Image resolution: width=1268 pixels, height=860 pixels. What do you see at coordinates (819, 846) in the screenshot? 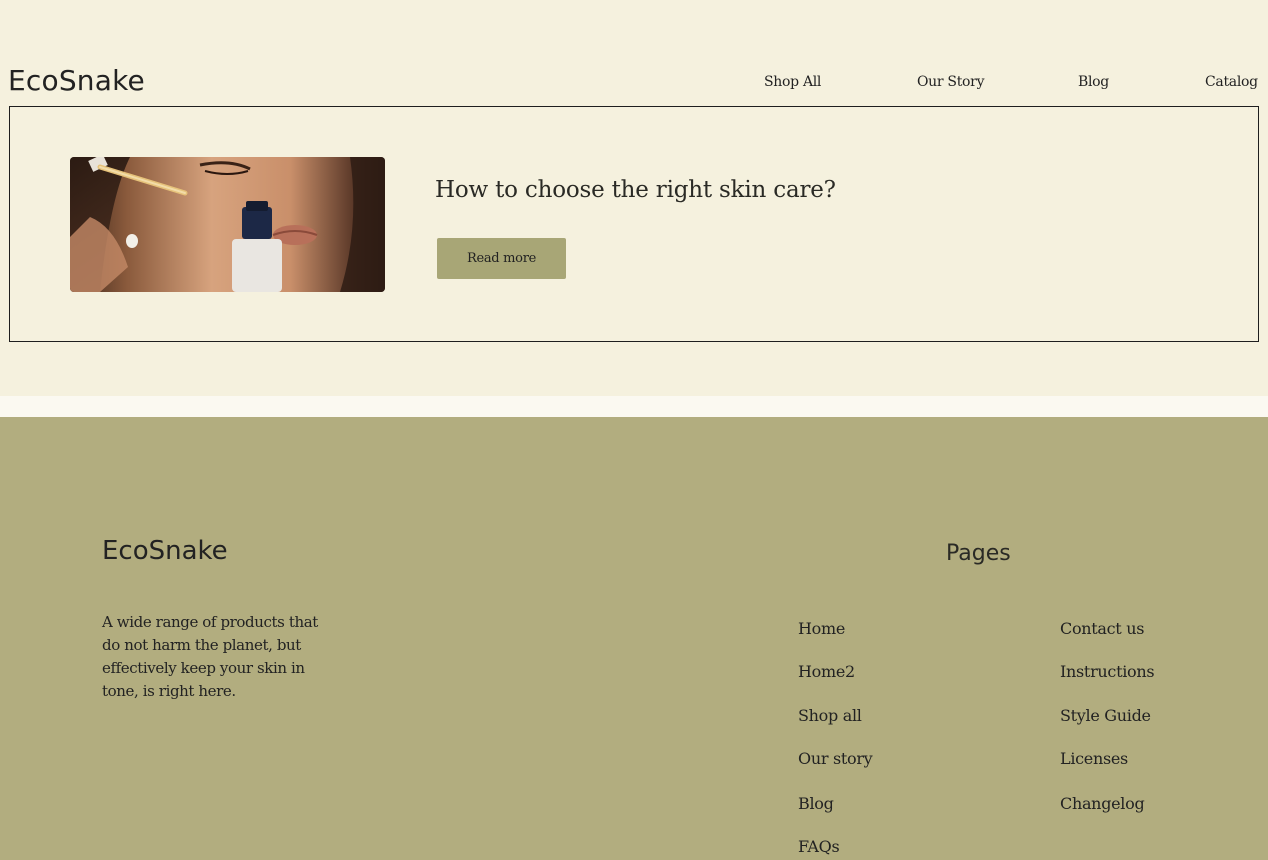
I see `footer-link-faqs: FAQs` at bounding box center [819, 846].